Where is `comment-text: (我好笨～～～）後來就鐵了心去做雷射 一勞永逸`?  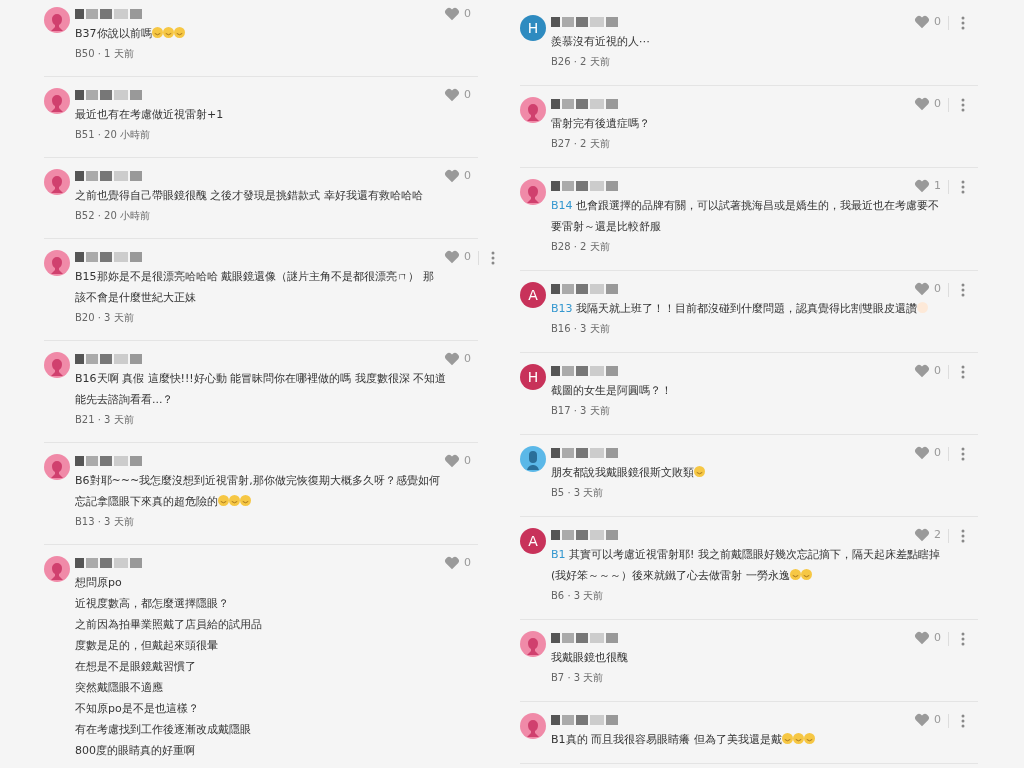 comment-text: (我好笨～～～）後來就鐵了心去做雷射 一勞永逸 is located at coordinates (749, 575).